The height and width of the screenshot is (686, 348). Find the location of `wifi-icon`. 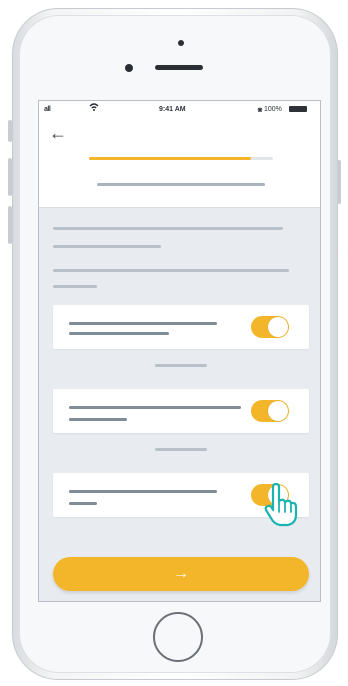

wifi-icon is located at coordinates (94, 108).